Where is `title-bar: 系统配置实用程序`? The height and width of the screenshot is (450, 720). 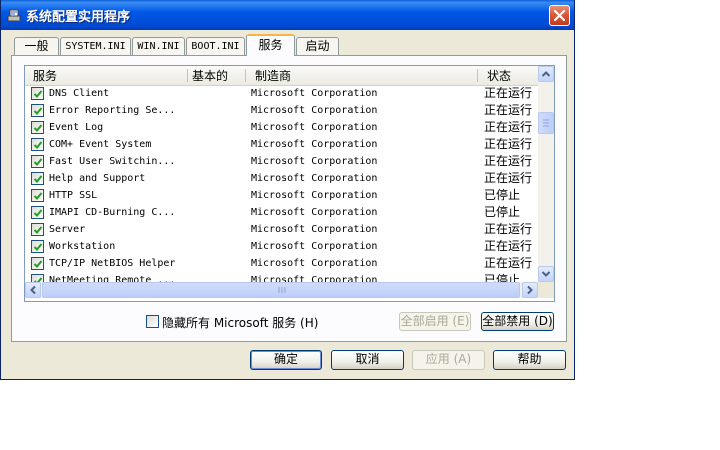 title-bar: 系统配置实用程序 is located at coordinates (287, 15).